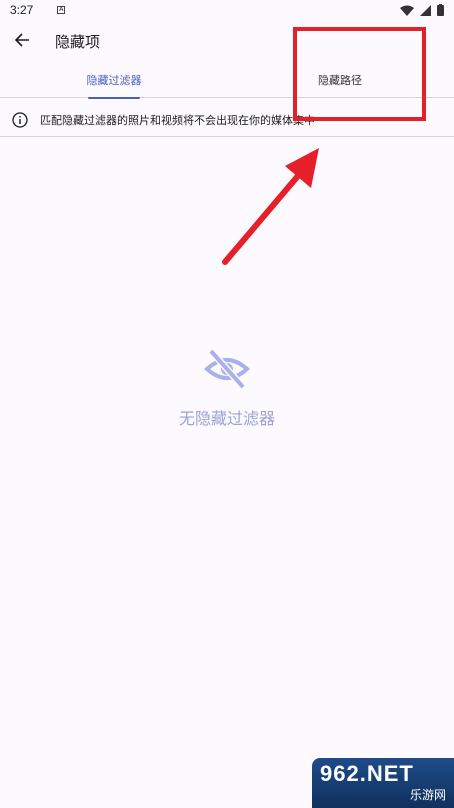 The height and width of the screenshot is (808, 454). What do you see at coordinates (226, 418) in the screenshot?
I see `empty-message: 无隐藏过滤器` at bounding box center [226, 418].